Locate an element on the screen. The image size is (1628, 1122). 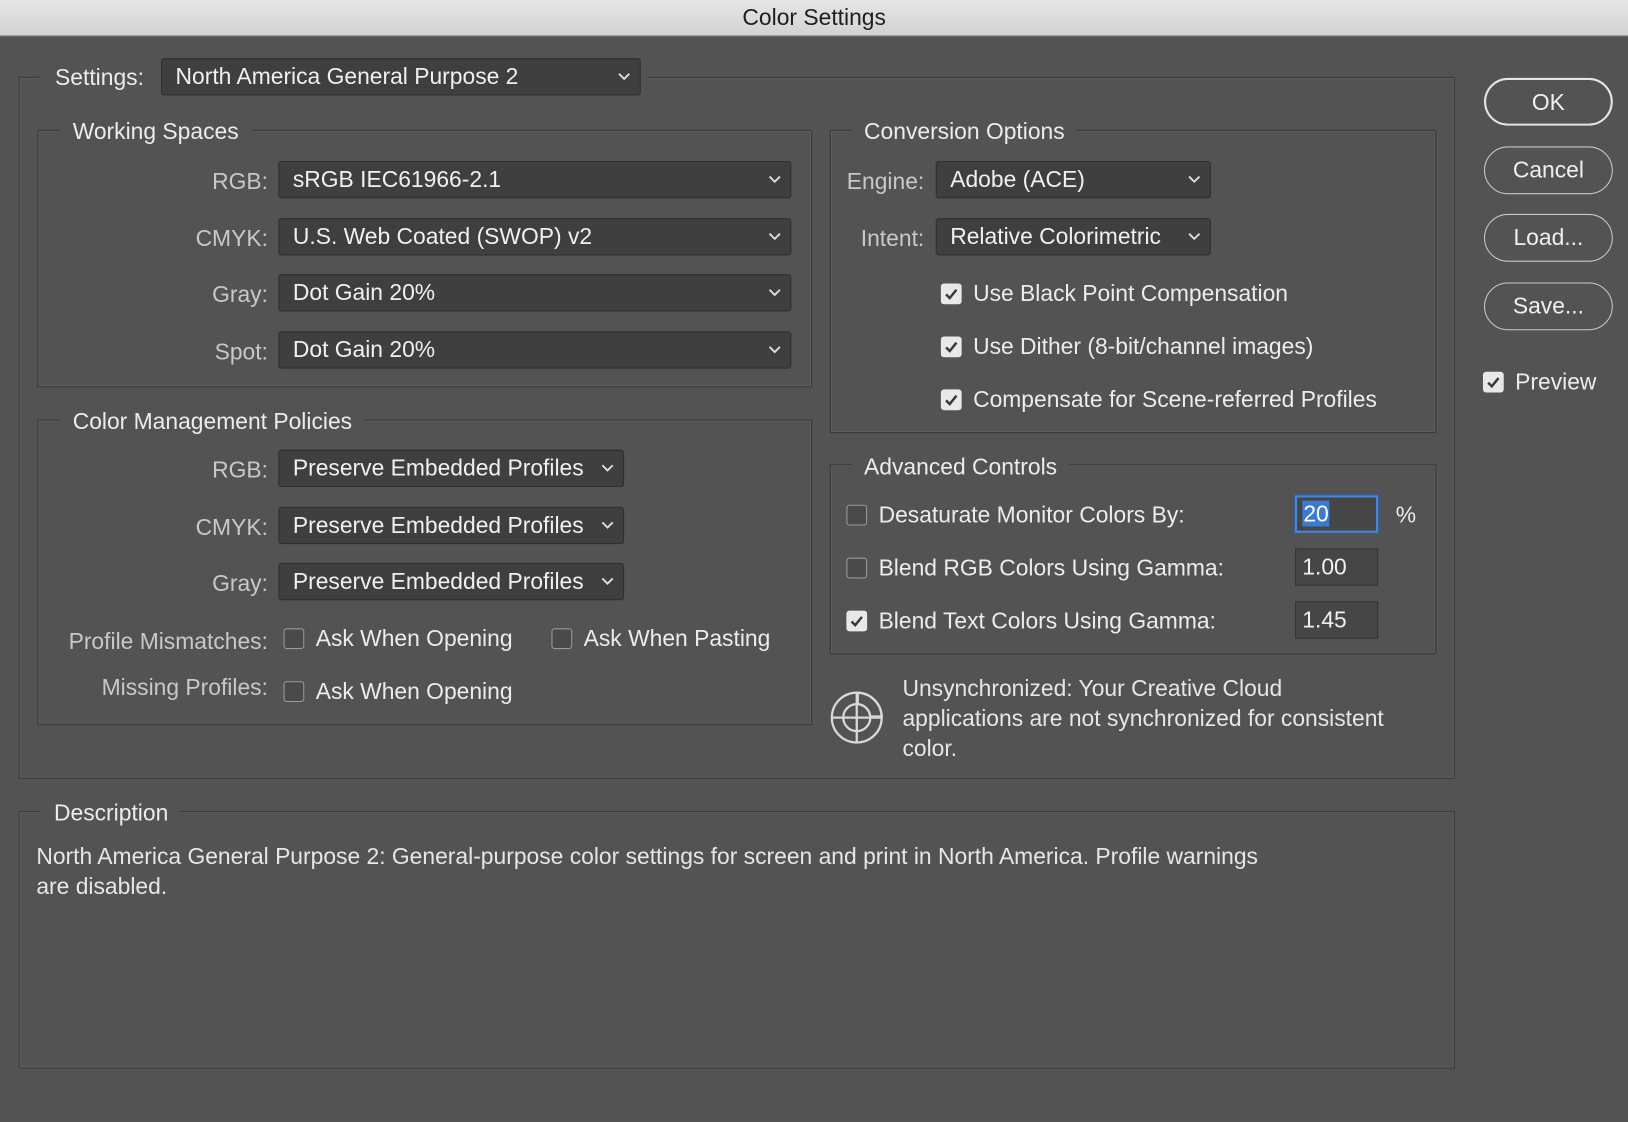
mismatch-ask-opening-checkbox is located at coordinates (294, 639).